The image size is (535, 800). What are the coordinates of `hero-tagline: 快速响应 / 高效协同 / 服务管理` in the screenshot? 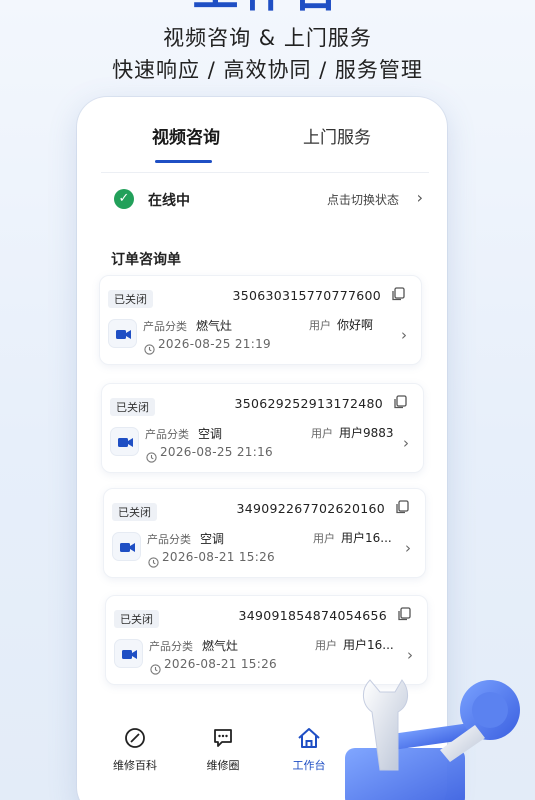 It's located at (267, 70).